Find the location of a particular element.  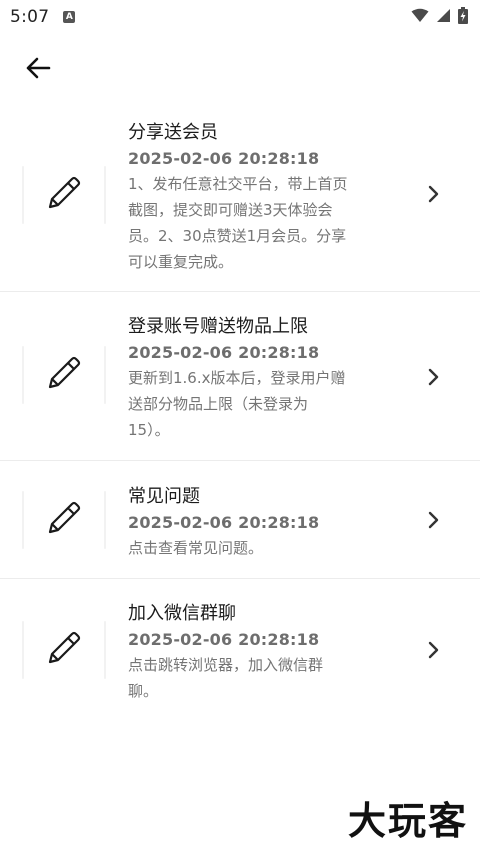

item-text: 常见问题 2025-02-06 20:28:18 点击查看常见问题。 is located at coordinates (274, 522).